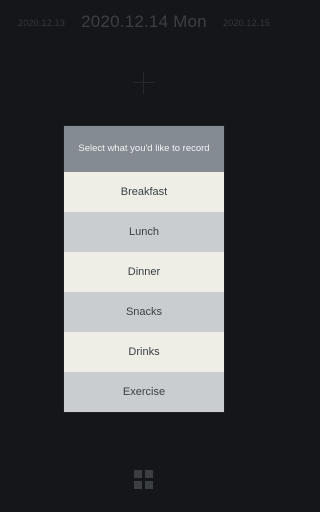  I want to click on dialog-title: Select what you'd like to record, so click(144, 149).